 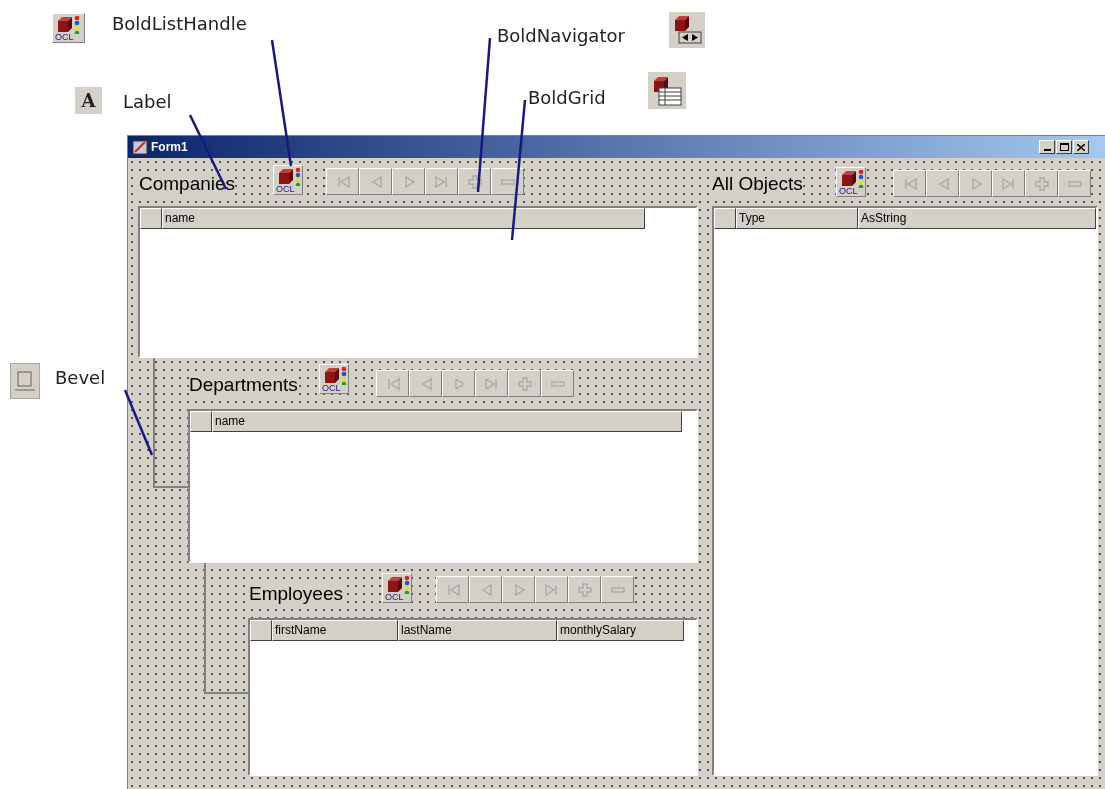 What do you see at coordinates (561, 36) in the screenshot?
I see `callout-label: BoldNavigator` at bounding box center [561, 36].